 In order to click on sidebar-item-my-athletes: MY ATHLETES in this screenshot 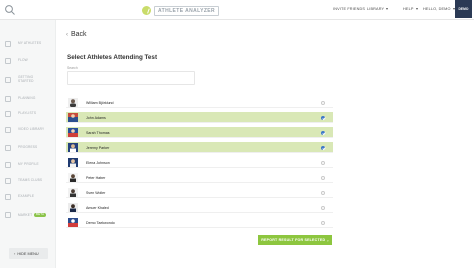, I will do `click(28, 44)`.